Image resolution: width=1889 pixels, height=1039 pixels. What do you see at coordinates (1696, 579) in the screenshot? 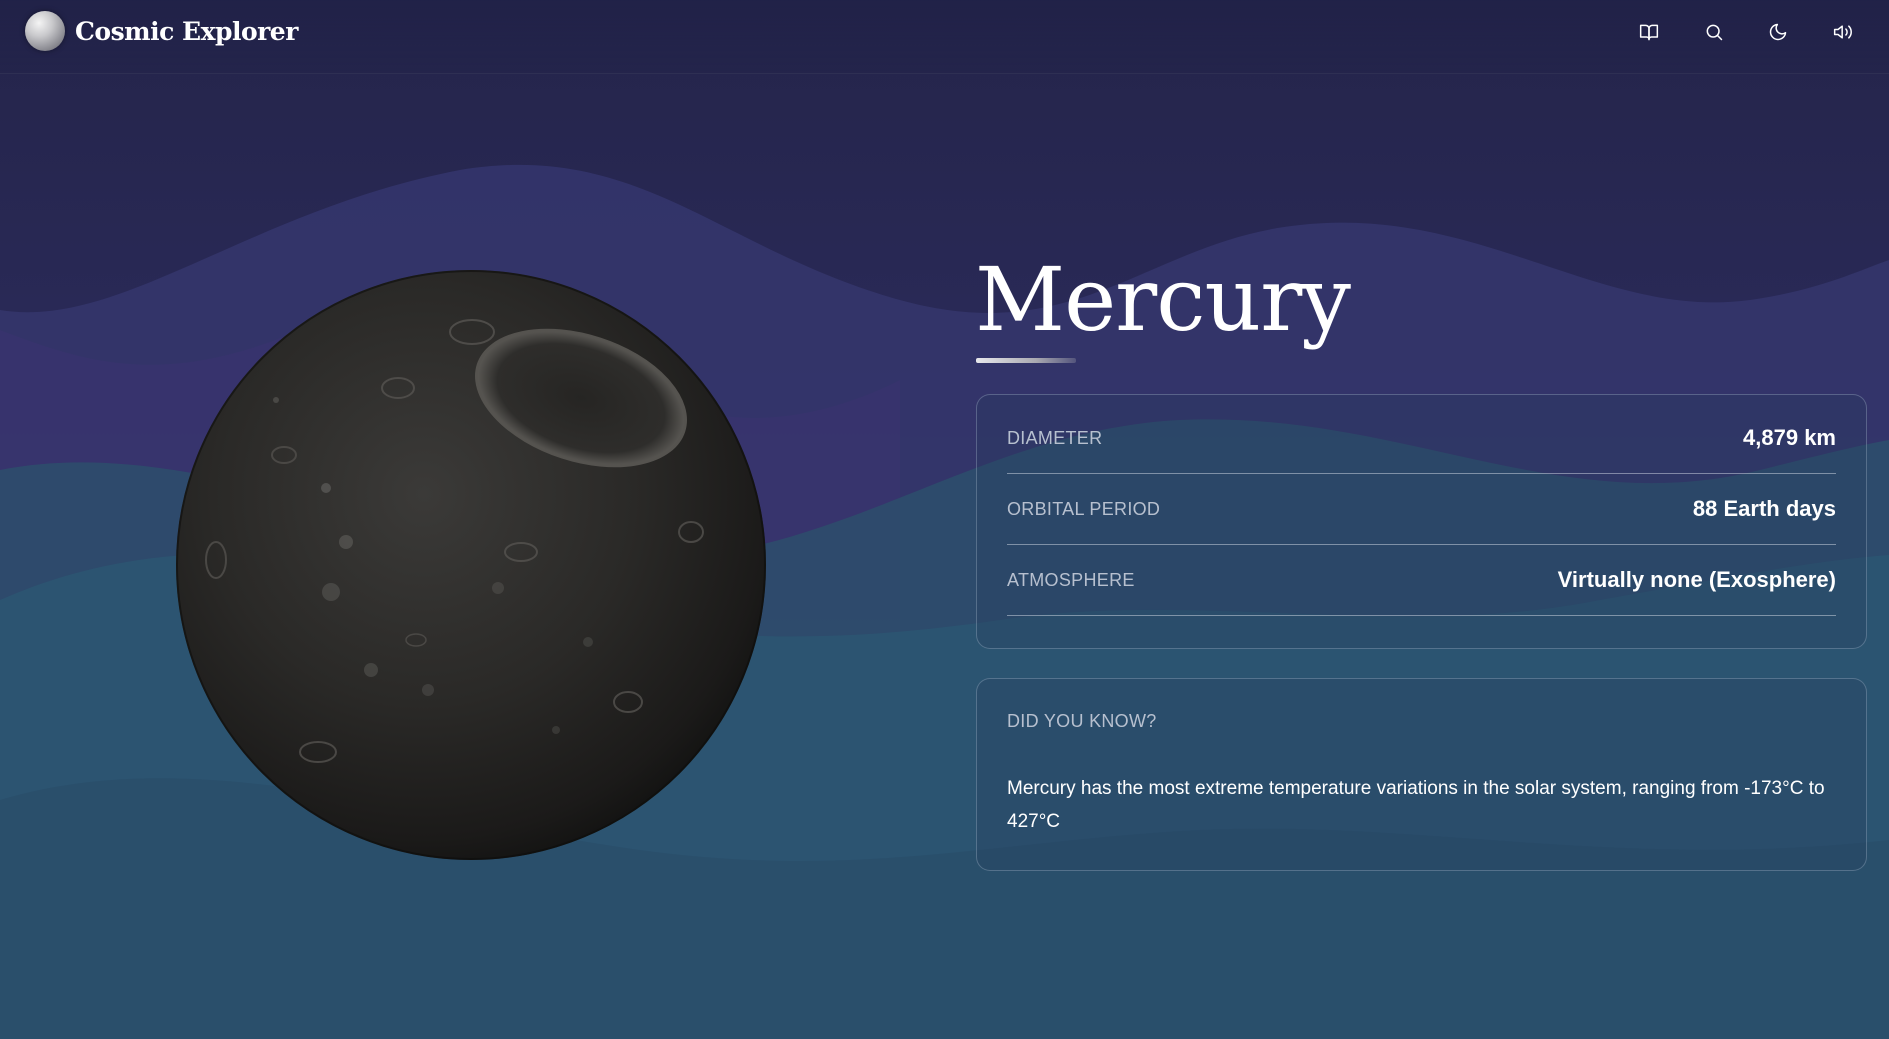
I see `stat-value: Virtually none (Exosphere)` at bounding box center [1696, 579].